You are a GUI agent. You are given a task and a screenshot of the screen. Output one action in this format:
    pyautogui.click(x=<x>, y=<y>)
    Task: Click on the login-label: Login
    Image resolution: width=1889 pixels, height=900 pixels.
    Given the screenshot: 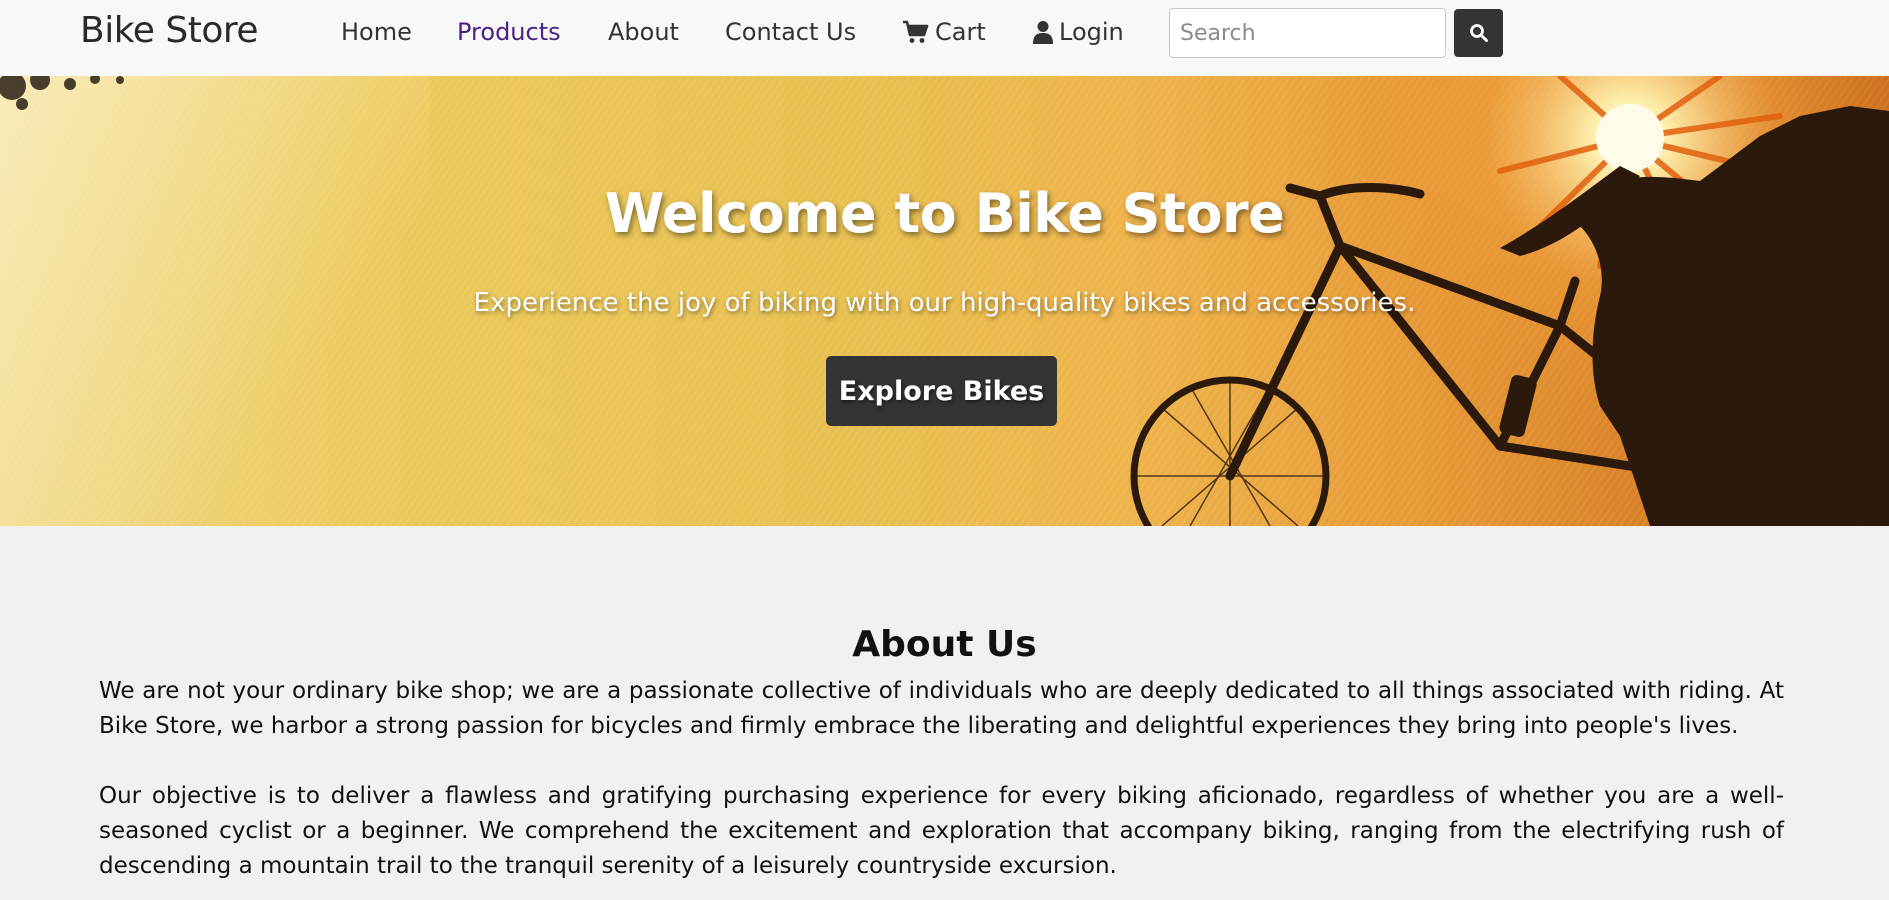 What is the action you would take?
    pyautogui.click(x=1091, y=32)
    